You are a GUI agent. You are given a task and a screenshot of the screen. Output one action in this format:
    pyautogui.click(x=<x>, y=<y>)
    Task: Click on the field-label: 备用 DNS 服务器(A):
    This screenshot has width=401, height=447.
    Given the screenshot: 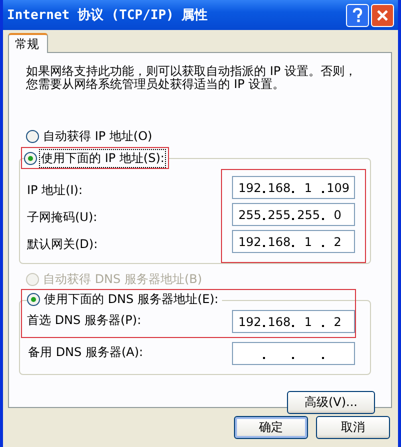 What is the action you would take?
    pyautogui.click(x=86, y=352)
    